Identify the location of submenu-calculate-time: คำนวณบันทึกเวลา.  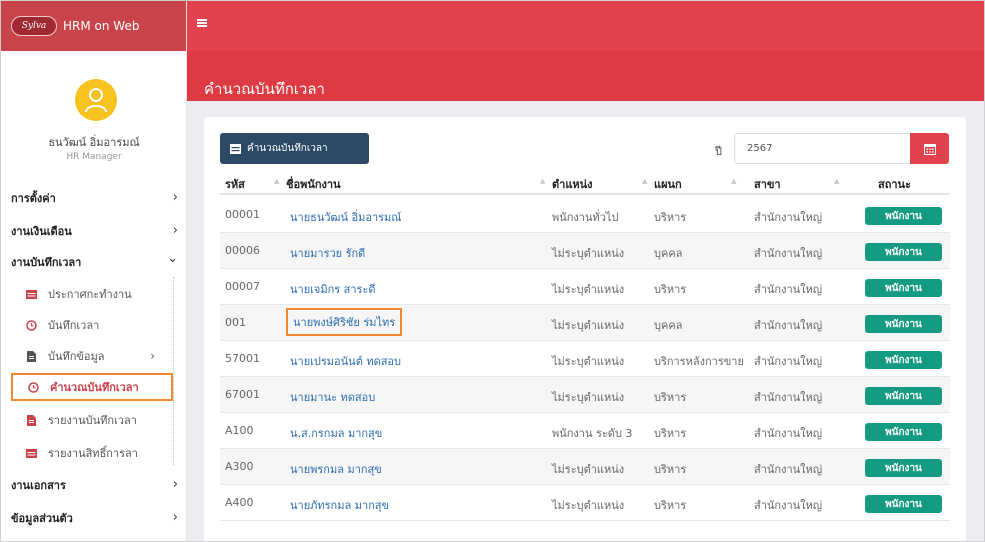
(92, 387).